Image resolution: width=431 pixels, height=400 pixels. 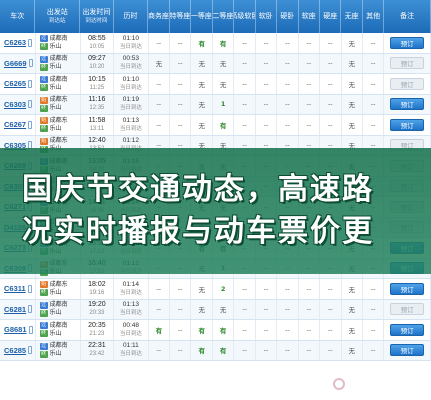 What do you see at coordinates (198, 231) in the screenshot?
I see `headline-line-2: 况实时播报与动车票价更` at bounding box center [198, 231].